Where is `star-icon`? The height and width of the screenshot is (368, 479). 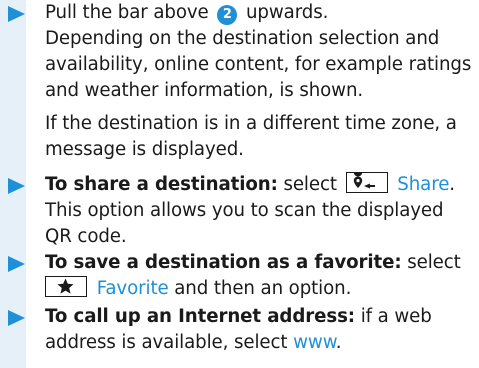 star-icon is located at coordinates (66, 286).